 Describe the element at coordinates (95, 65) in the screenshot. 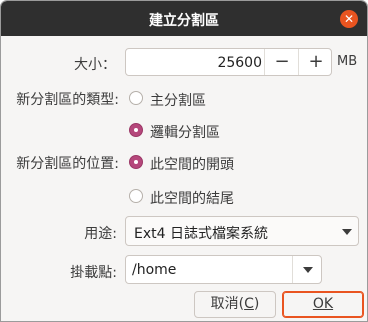

I see `size-label: 大小：` at that location.